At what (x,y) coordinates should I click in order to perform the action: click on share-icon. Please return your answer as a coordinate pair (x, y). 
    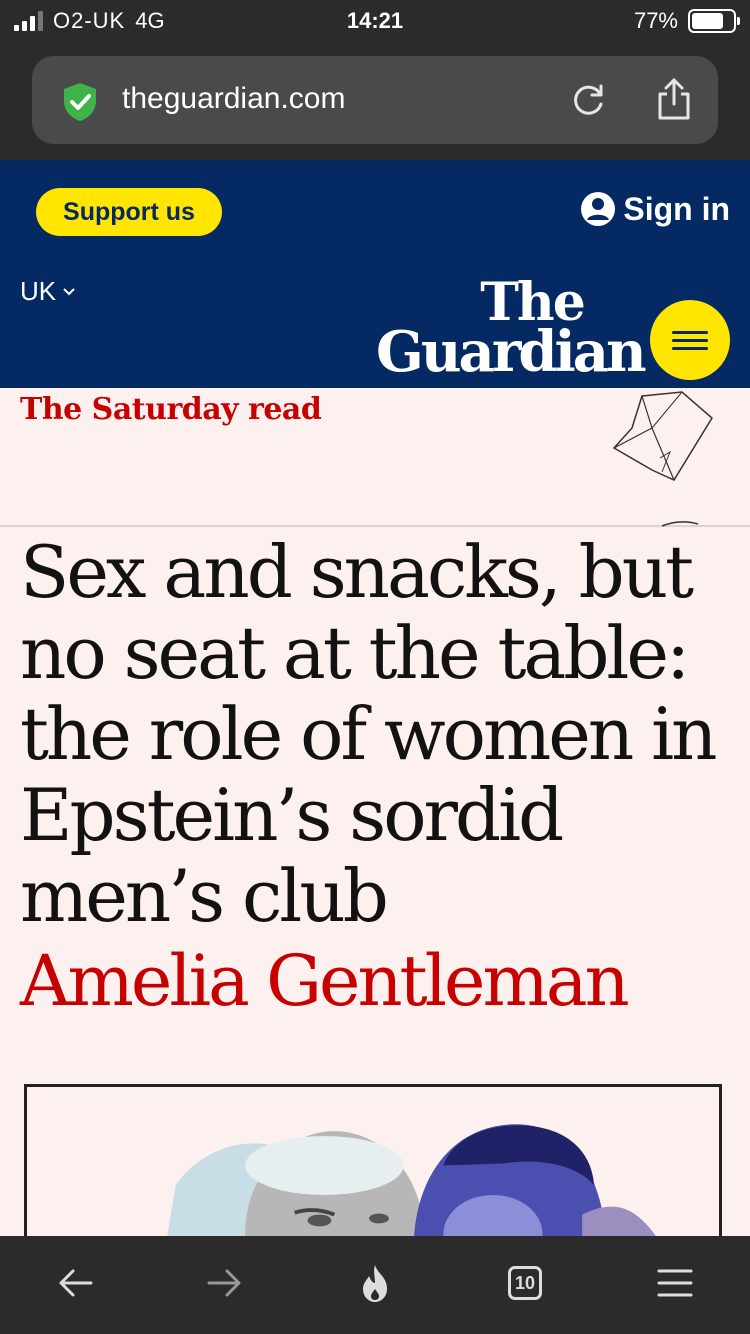
    Looking at the image, I should click on (674, 99).